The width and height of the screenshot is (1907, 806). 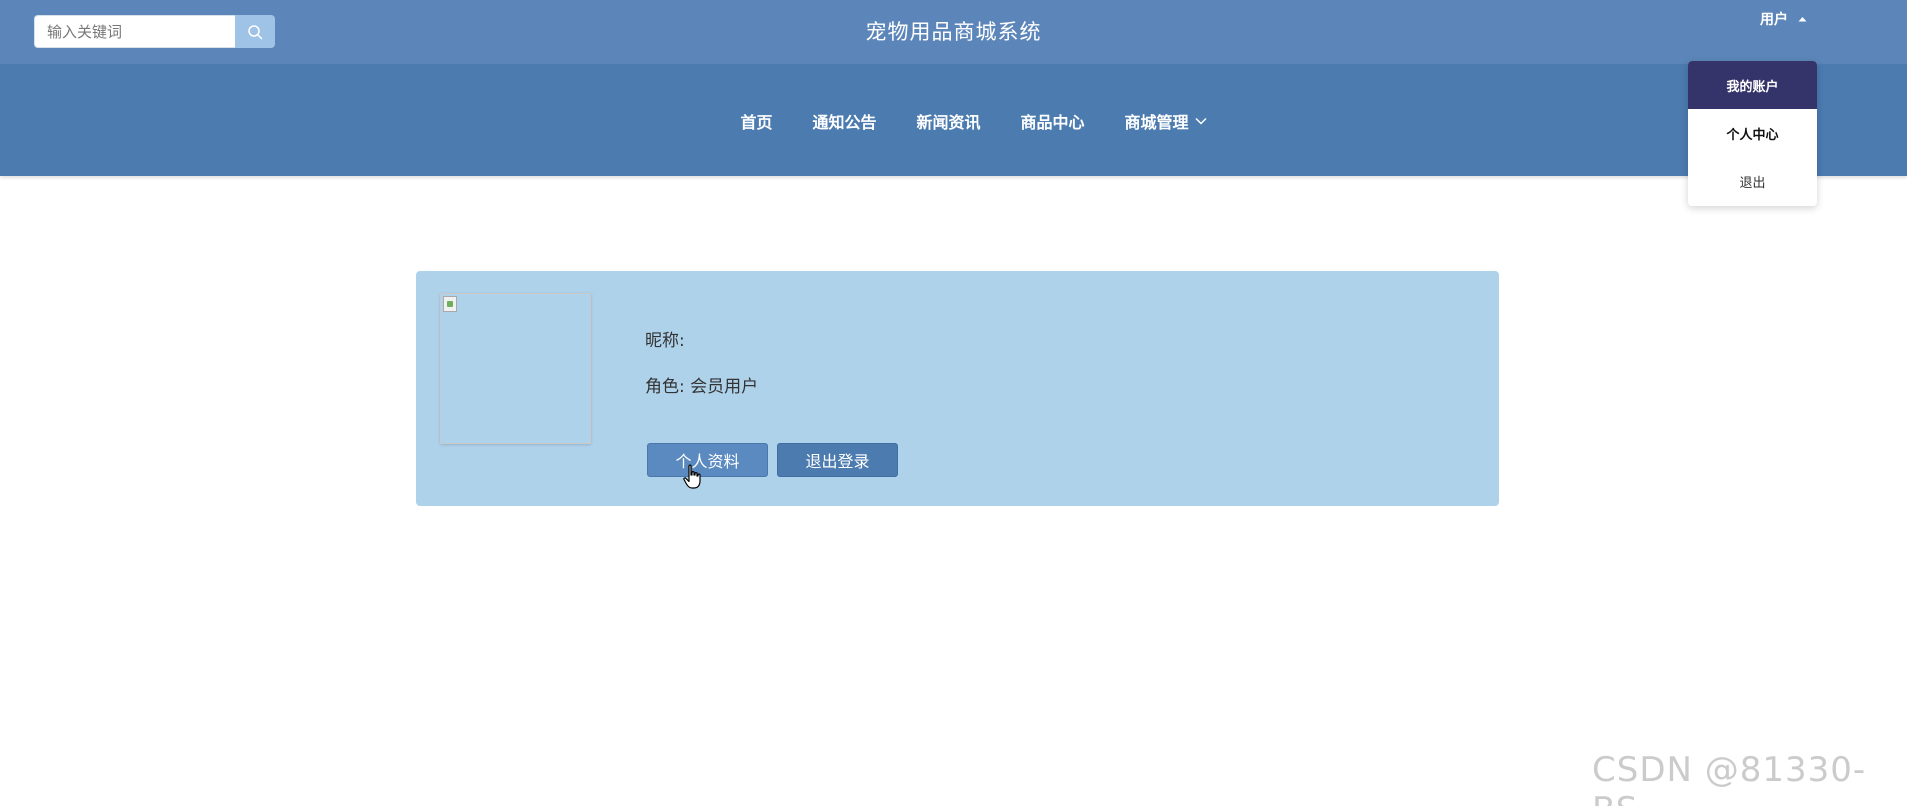 I want to click on user-menu-label: 用户, so click(x=1774, y=20).